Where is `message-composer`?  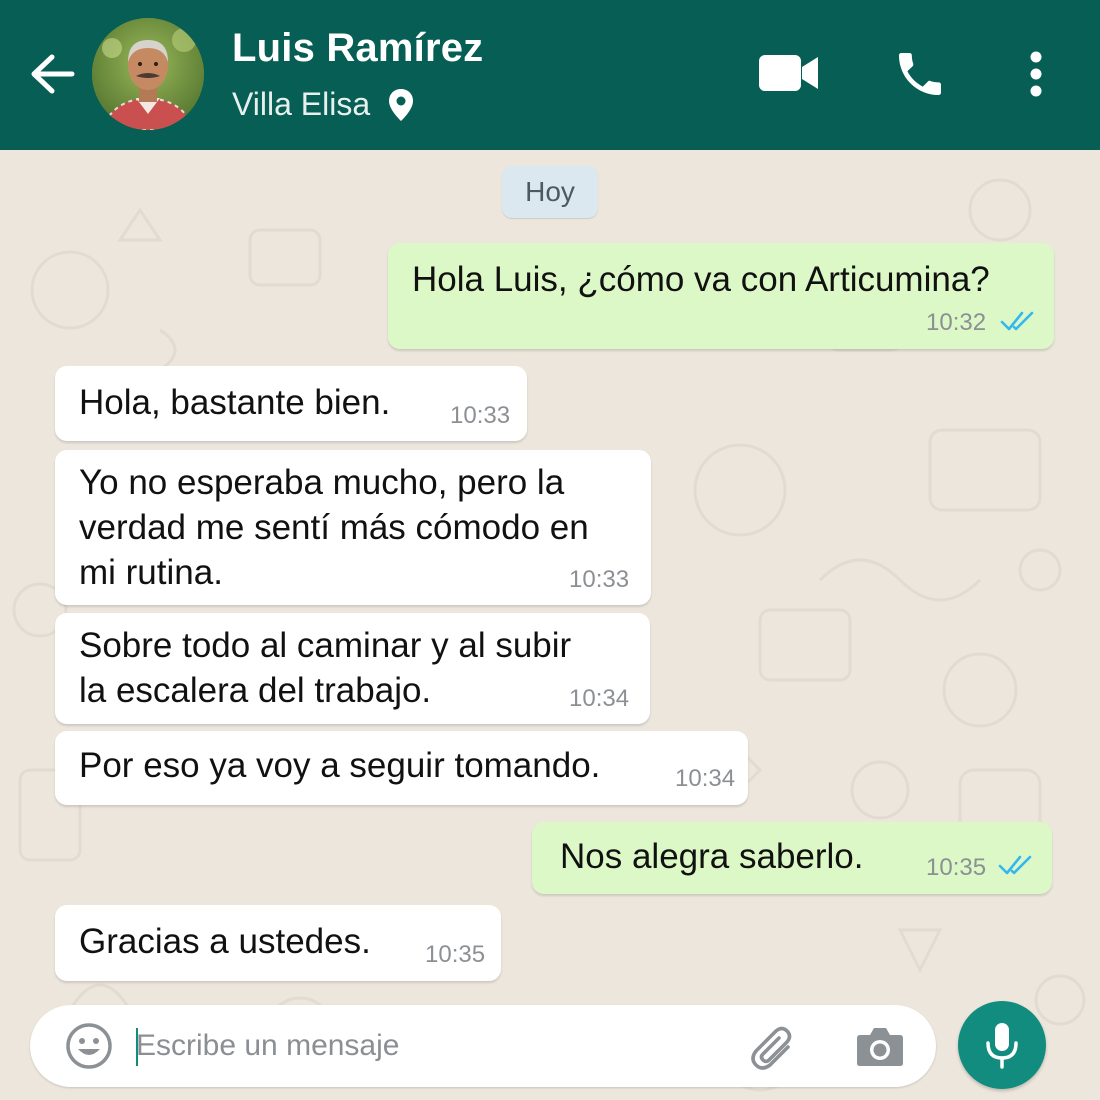
message-composer is located at coordinates (483, 1046).